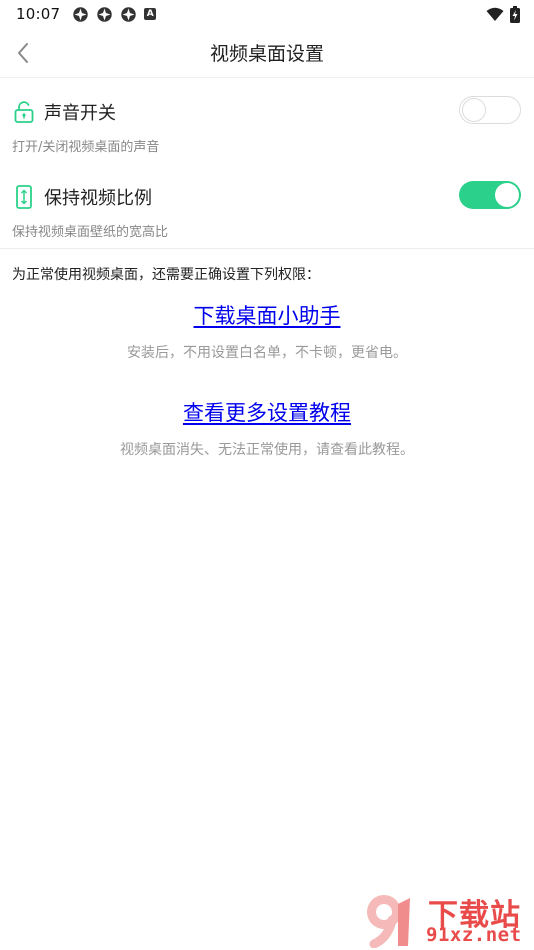 The width and height of the screenshot is (534, 950). What do you see at coordinates (490, 195) in the screenshot?
I see `ratio-toggle` at bounding box center [490, 195].